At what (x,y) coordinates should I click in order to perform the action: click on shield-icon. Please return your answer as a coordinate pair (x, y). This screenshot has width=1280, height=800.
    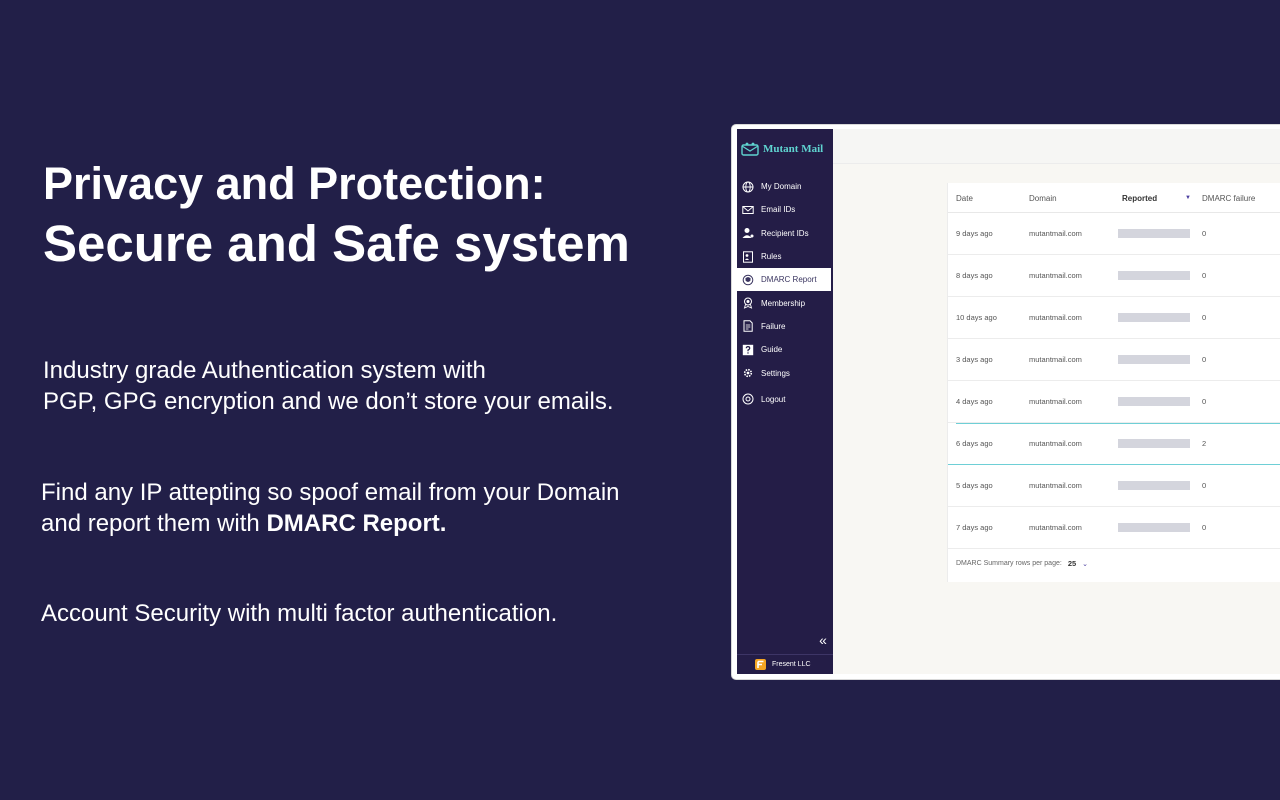
    Looking at the image, I should click on (748, 280).